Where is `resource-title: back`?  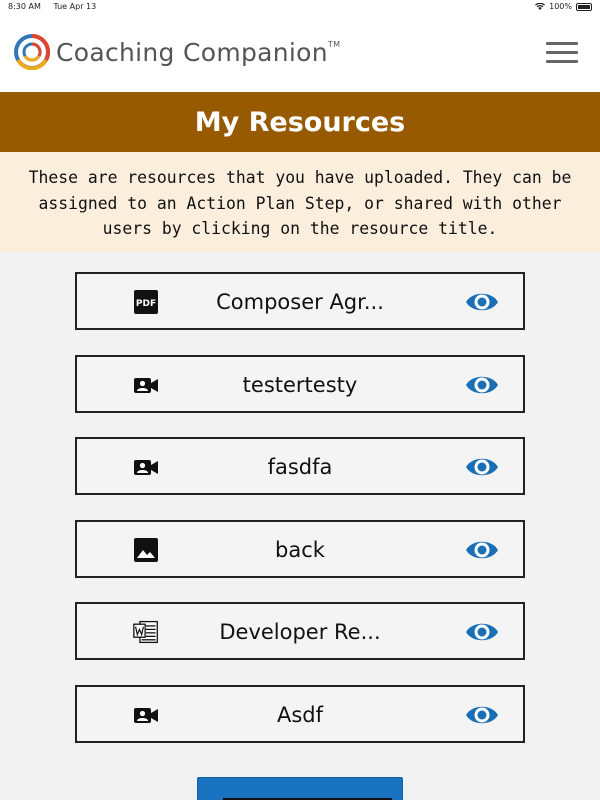 resource-title: back is located at coordinates (300, 550).